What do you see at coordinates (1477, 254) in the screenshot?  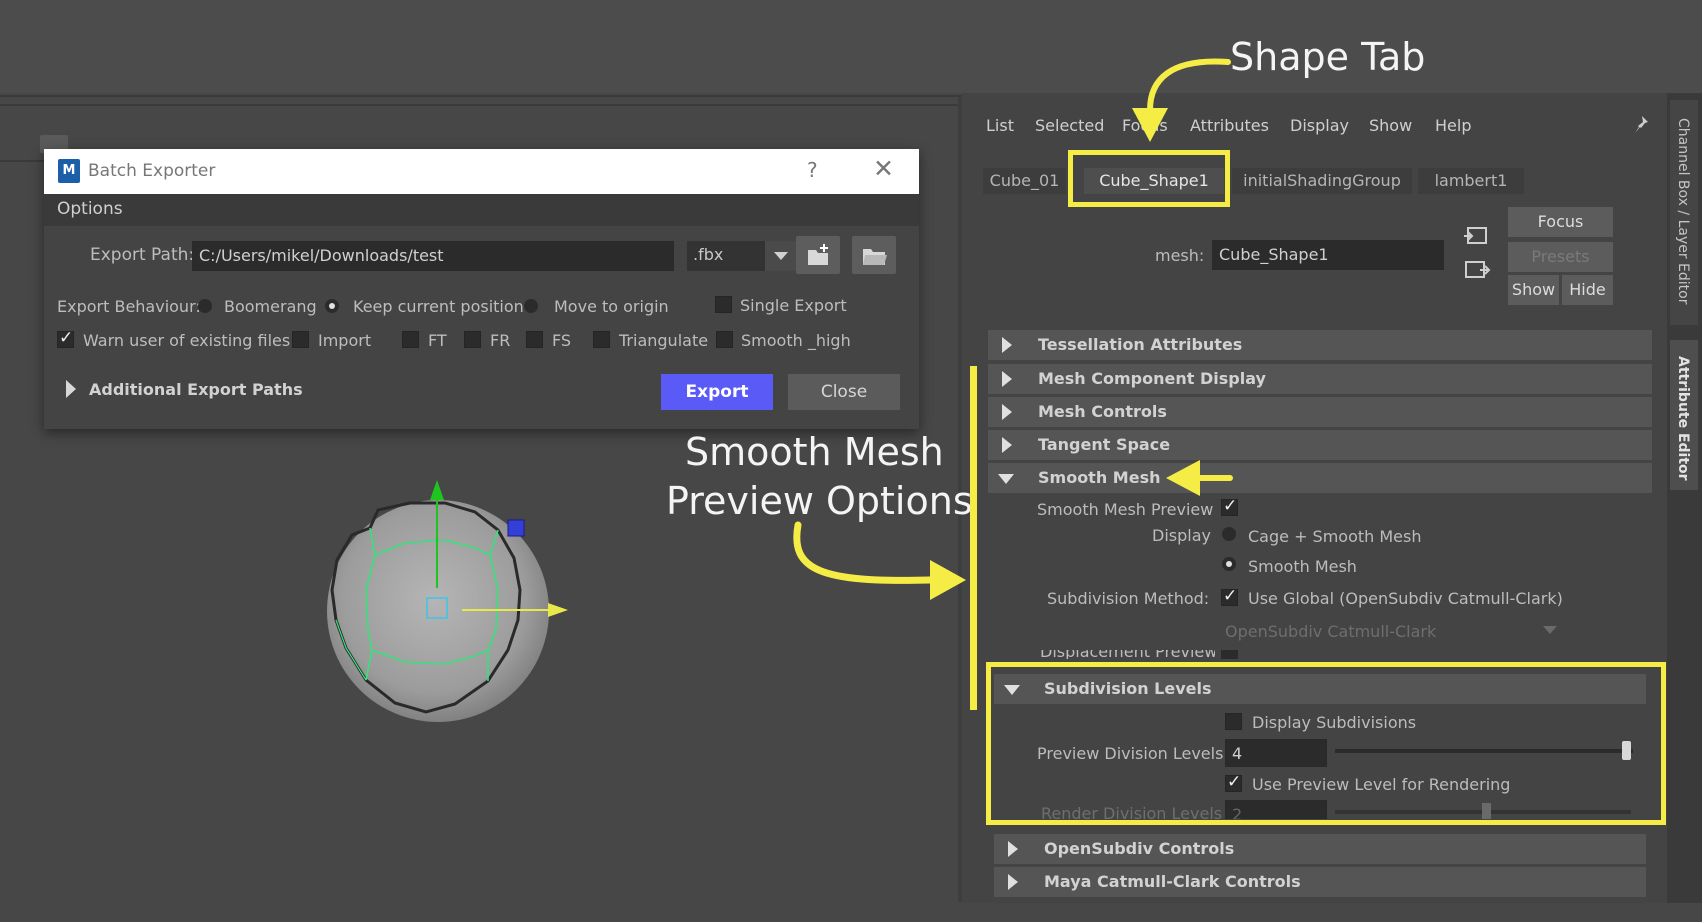 I see `node-nav-icons` at bounding box center [1477, 254].